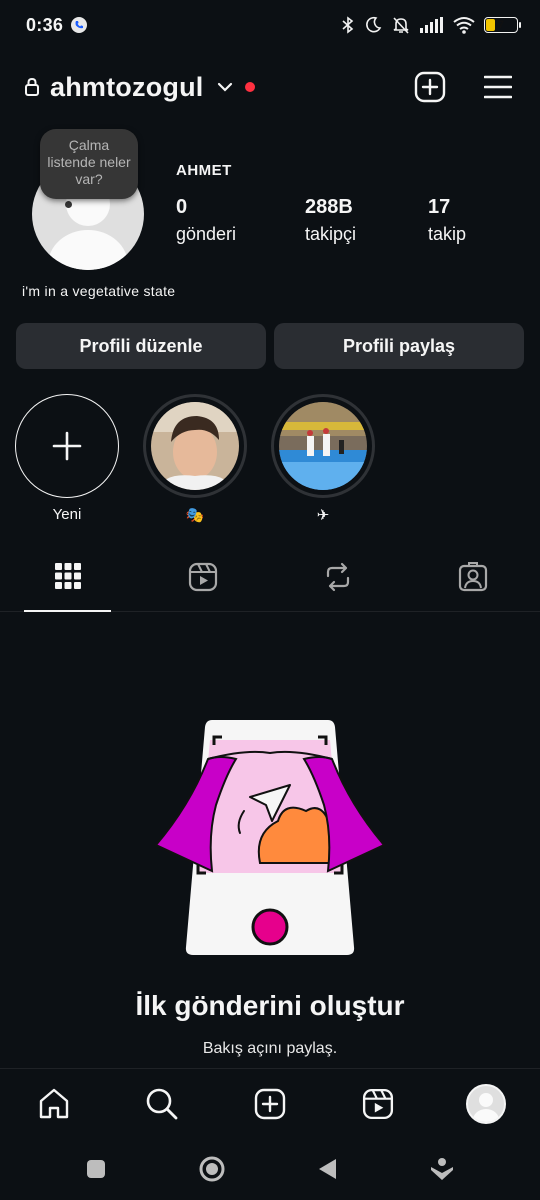  I want to click on stat-posts-label: gönderi, so click(206, 234).